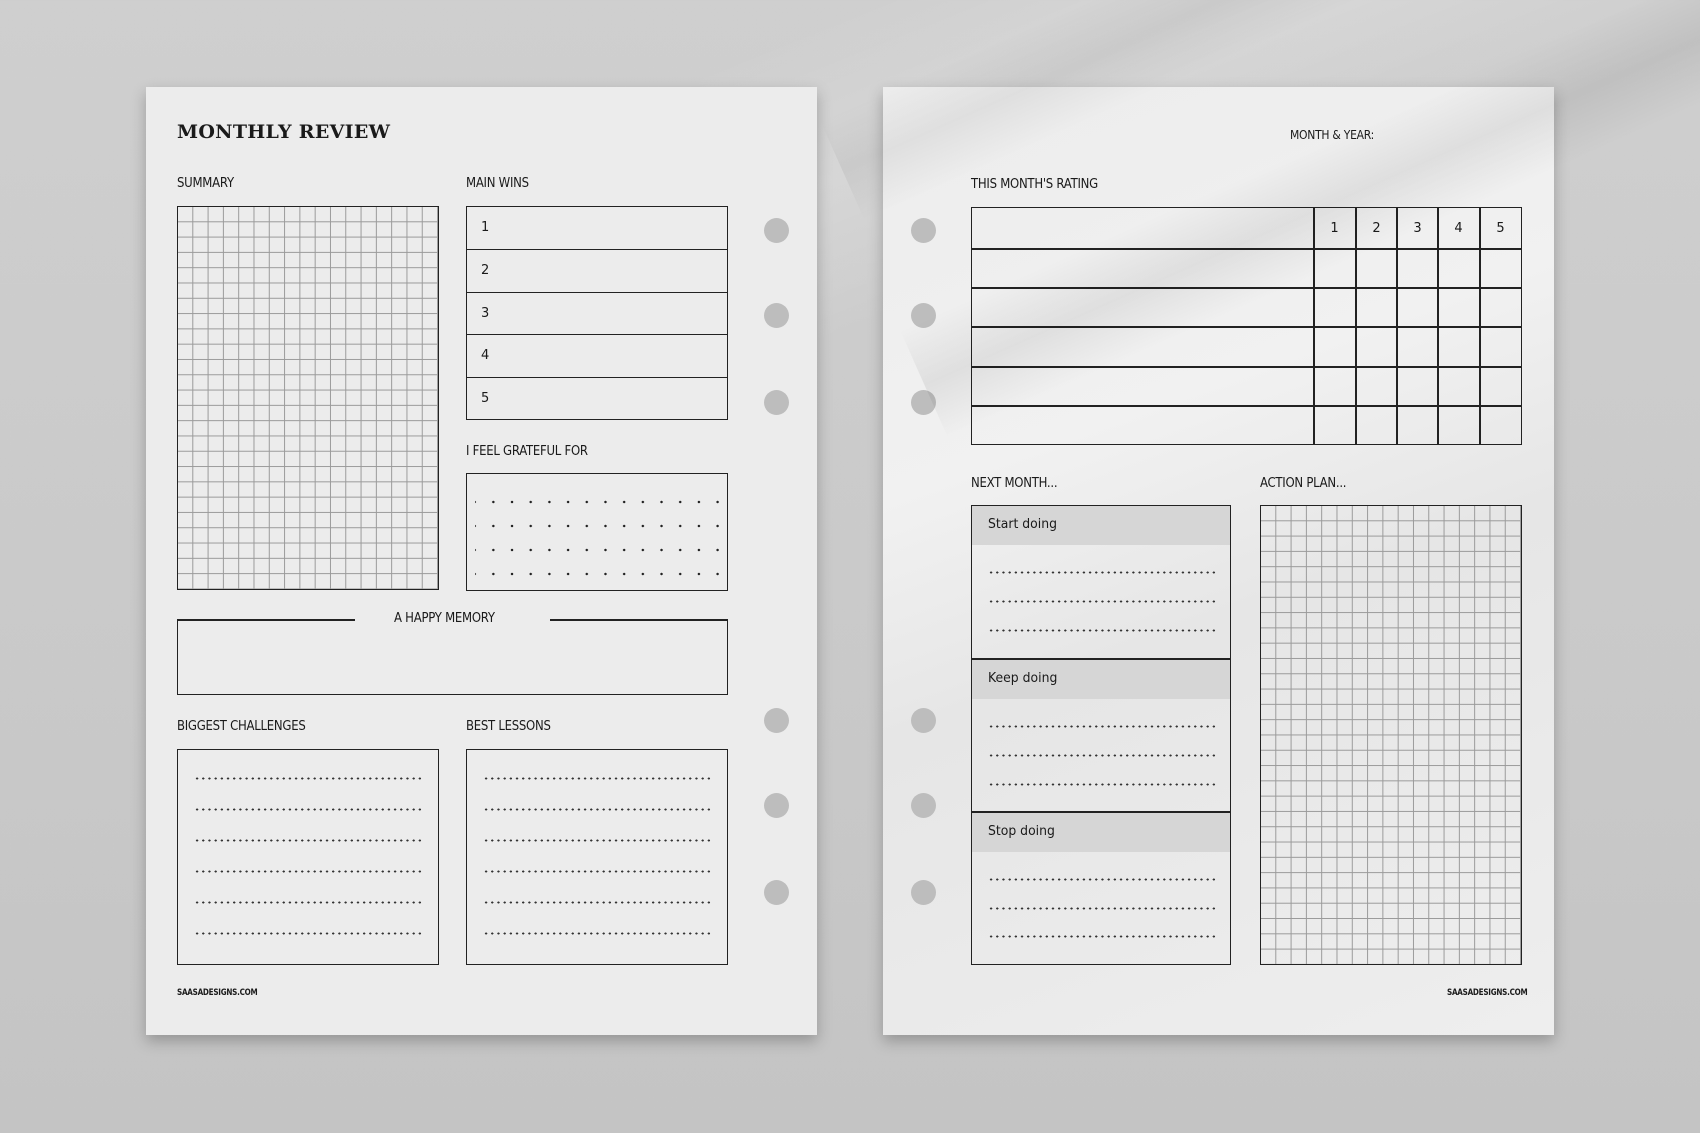 This screenshot has width=1700, height=1133. What do you see at coordinates (1417, 228) in the screenshot?
I see `rating-header-3: 3` at bounding box center [1417, 228].